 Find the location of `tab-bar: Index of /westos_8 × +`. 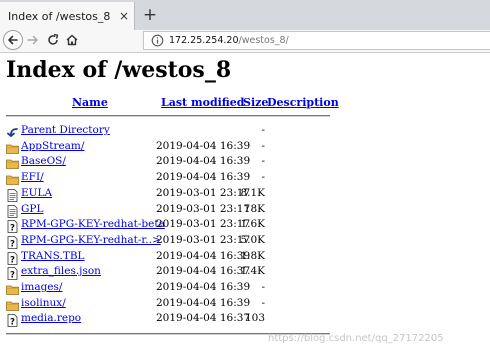

tab-bar: Index of /westos_8 × + is located at coordinates (245, 15).